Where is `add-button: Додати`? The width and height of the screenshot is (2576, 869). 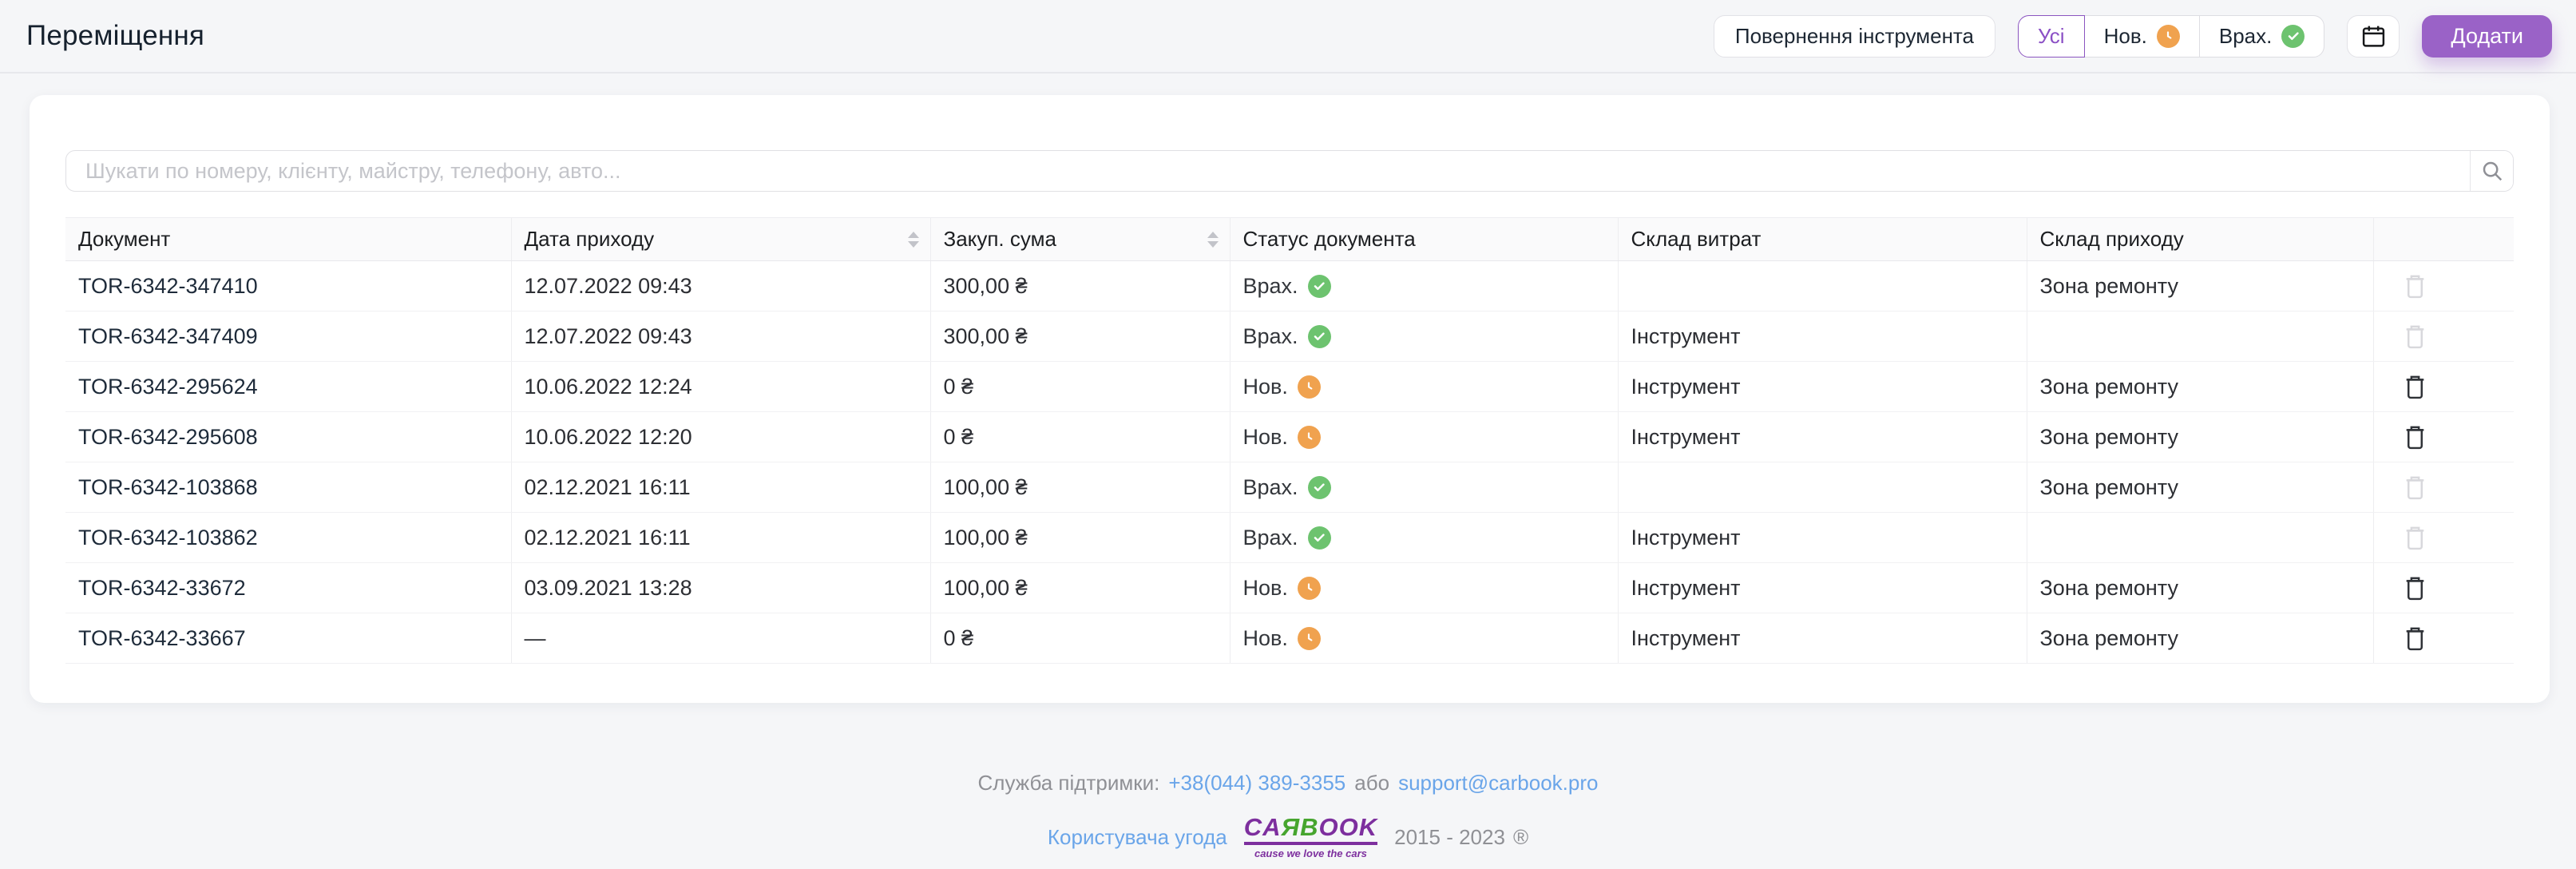
add-button: Додати is located at coordinates (2487, 36).